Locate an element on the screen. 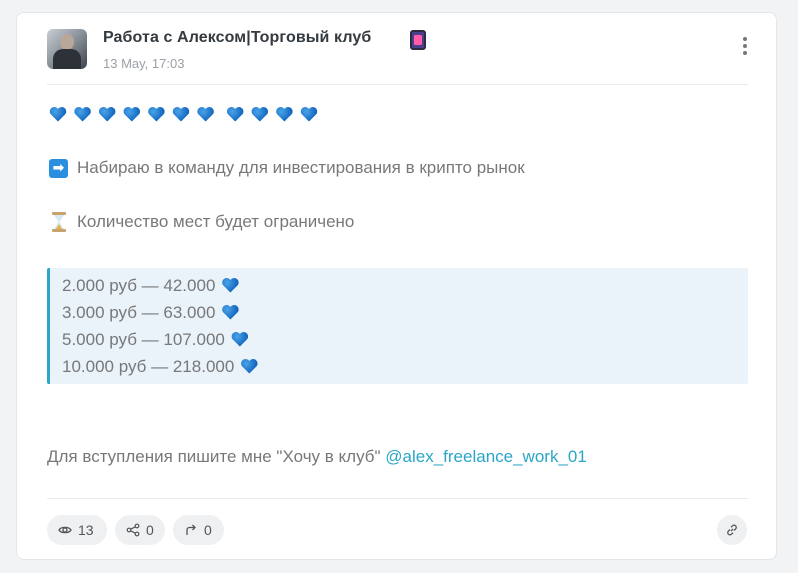  price-text: 10.000 руб — 218.000 is located at coordinates (148, 366).